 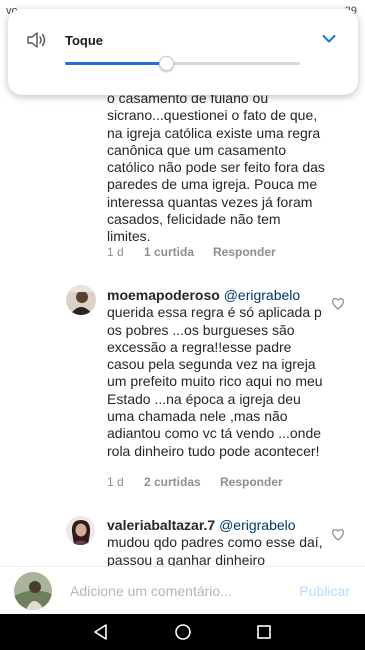 What do you see at coordinates (37, 40) in the screenshot?
I see `speaker-icon` at bounding box center [37, 40].